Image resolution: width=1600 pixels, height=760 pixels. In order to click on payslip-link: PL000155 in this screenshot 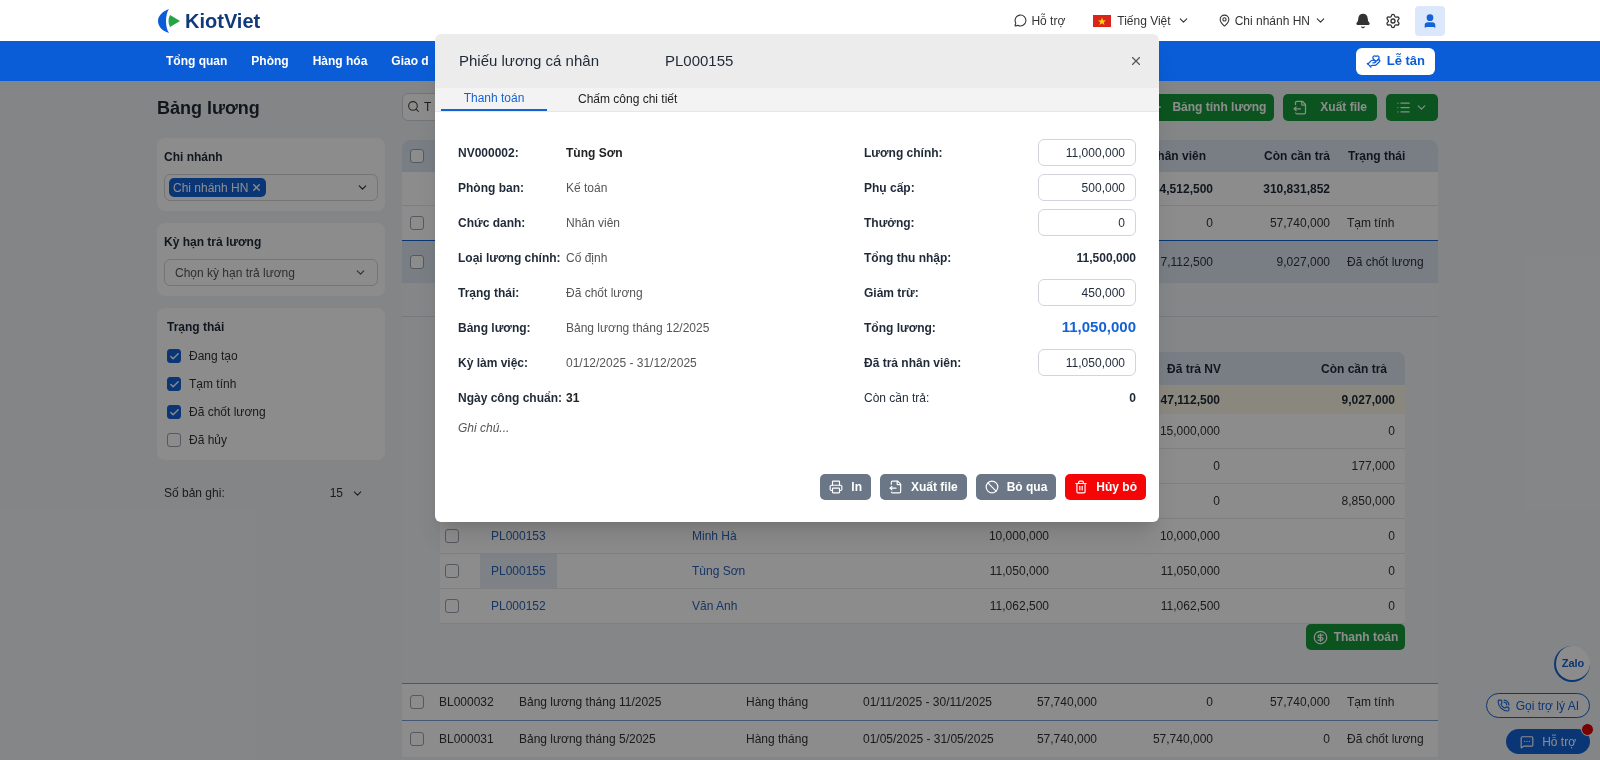, I will do `click(518, 571)`.